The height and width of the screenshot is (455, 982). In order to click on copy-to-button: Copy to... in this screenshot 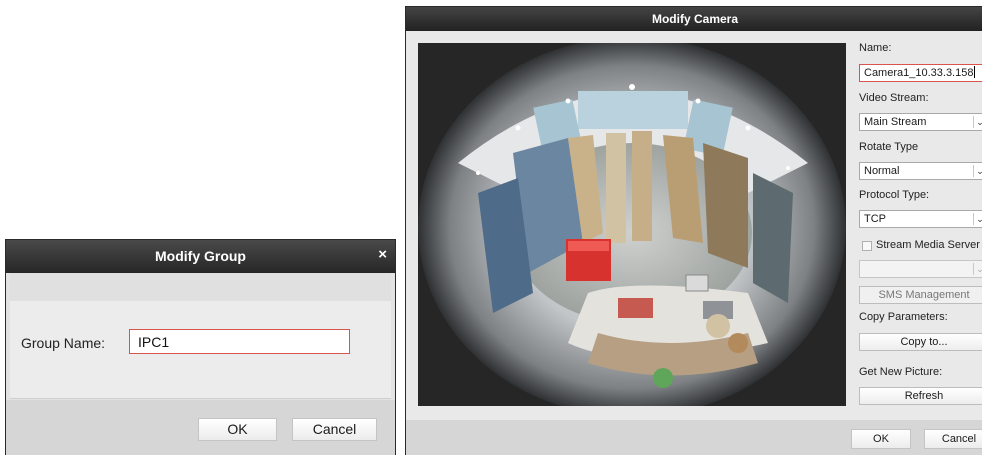, I will do `click(920, 342)`.